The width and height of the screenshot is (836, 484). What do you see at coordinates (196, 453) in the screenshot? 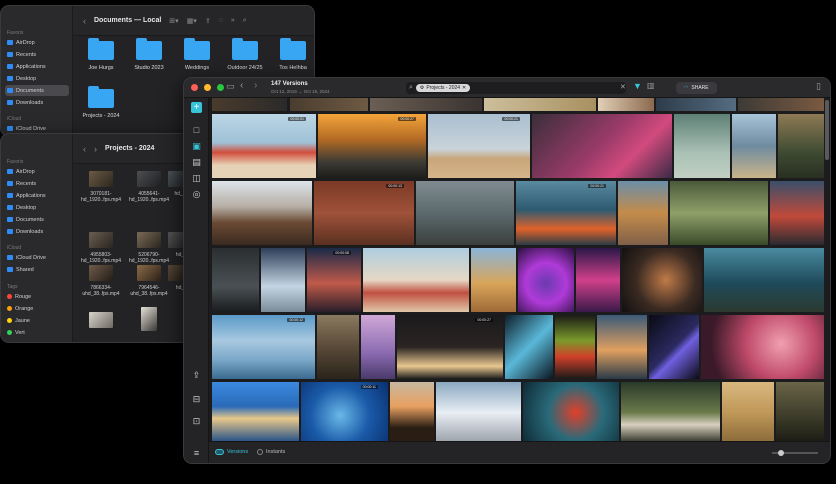
I see `menu-icon: ≡` at bounding box center [196, 453].